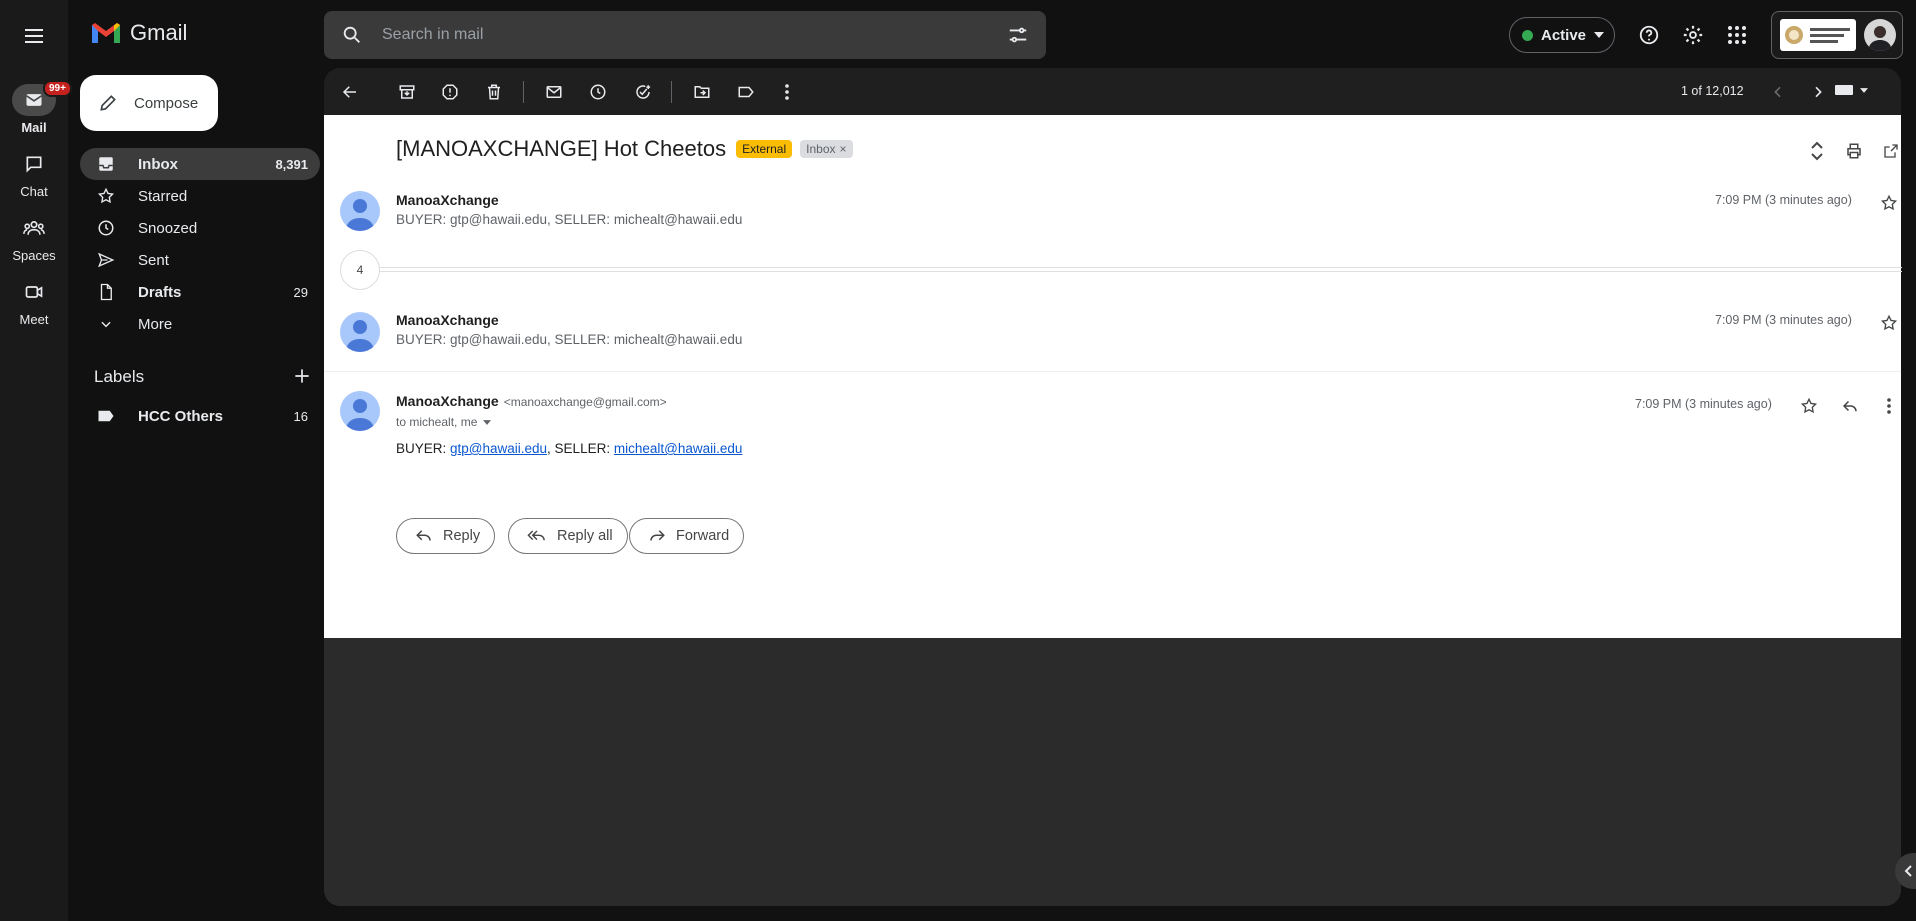 Image resolution: width=1916 pixels, height=921 pixels. I want to click on reply-all-button: Reply all, so click(568, 536).